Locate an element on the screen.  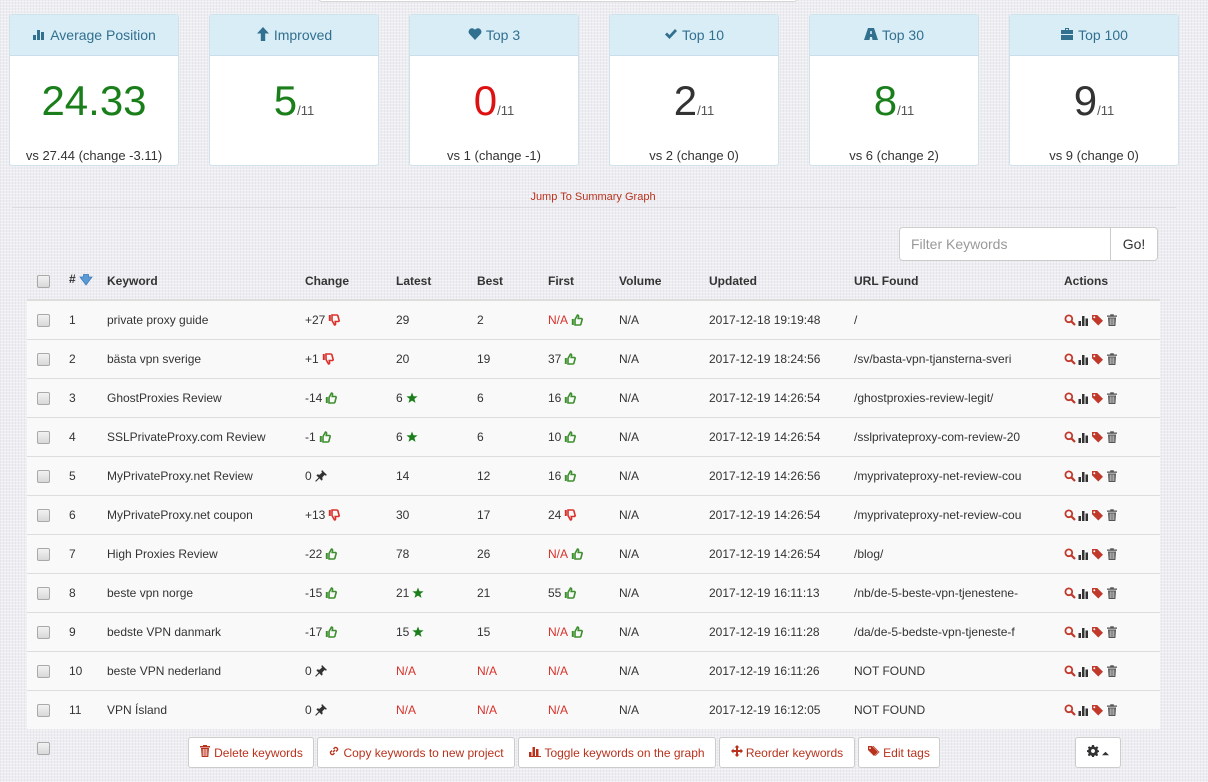
row-number: 2 is located at coordinates (85, 358).